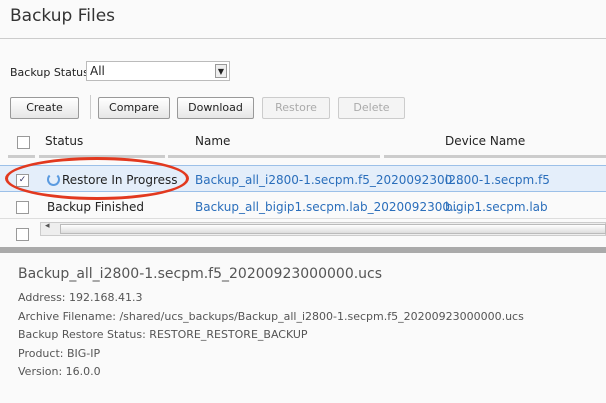 The width and height of the screenshot is (606, 403). What do you see at coordinates (296, 108) in the screenshot?
I see `restore-button: Restore` at bounding box center [296, 108].